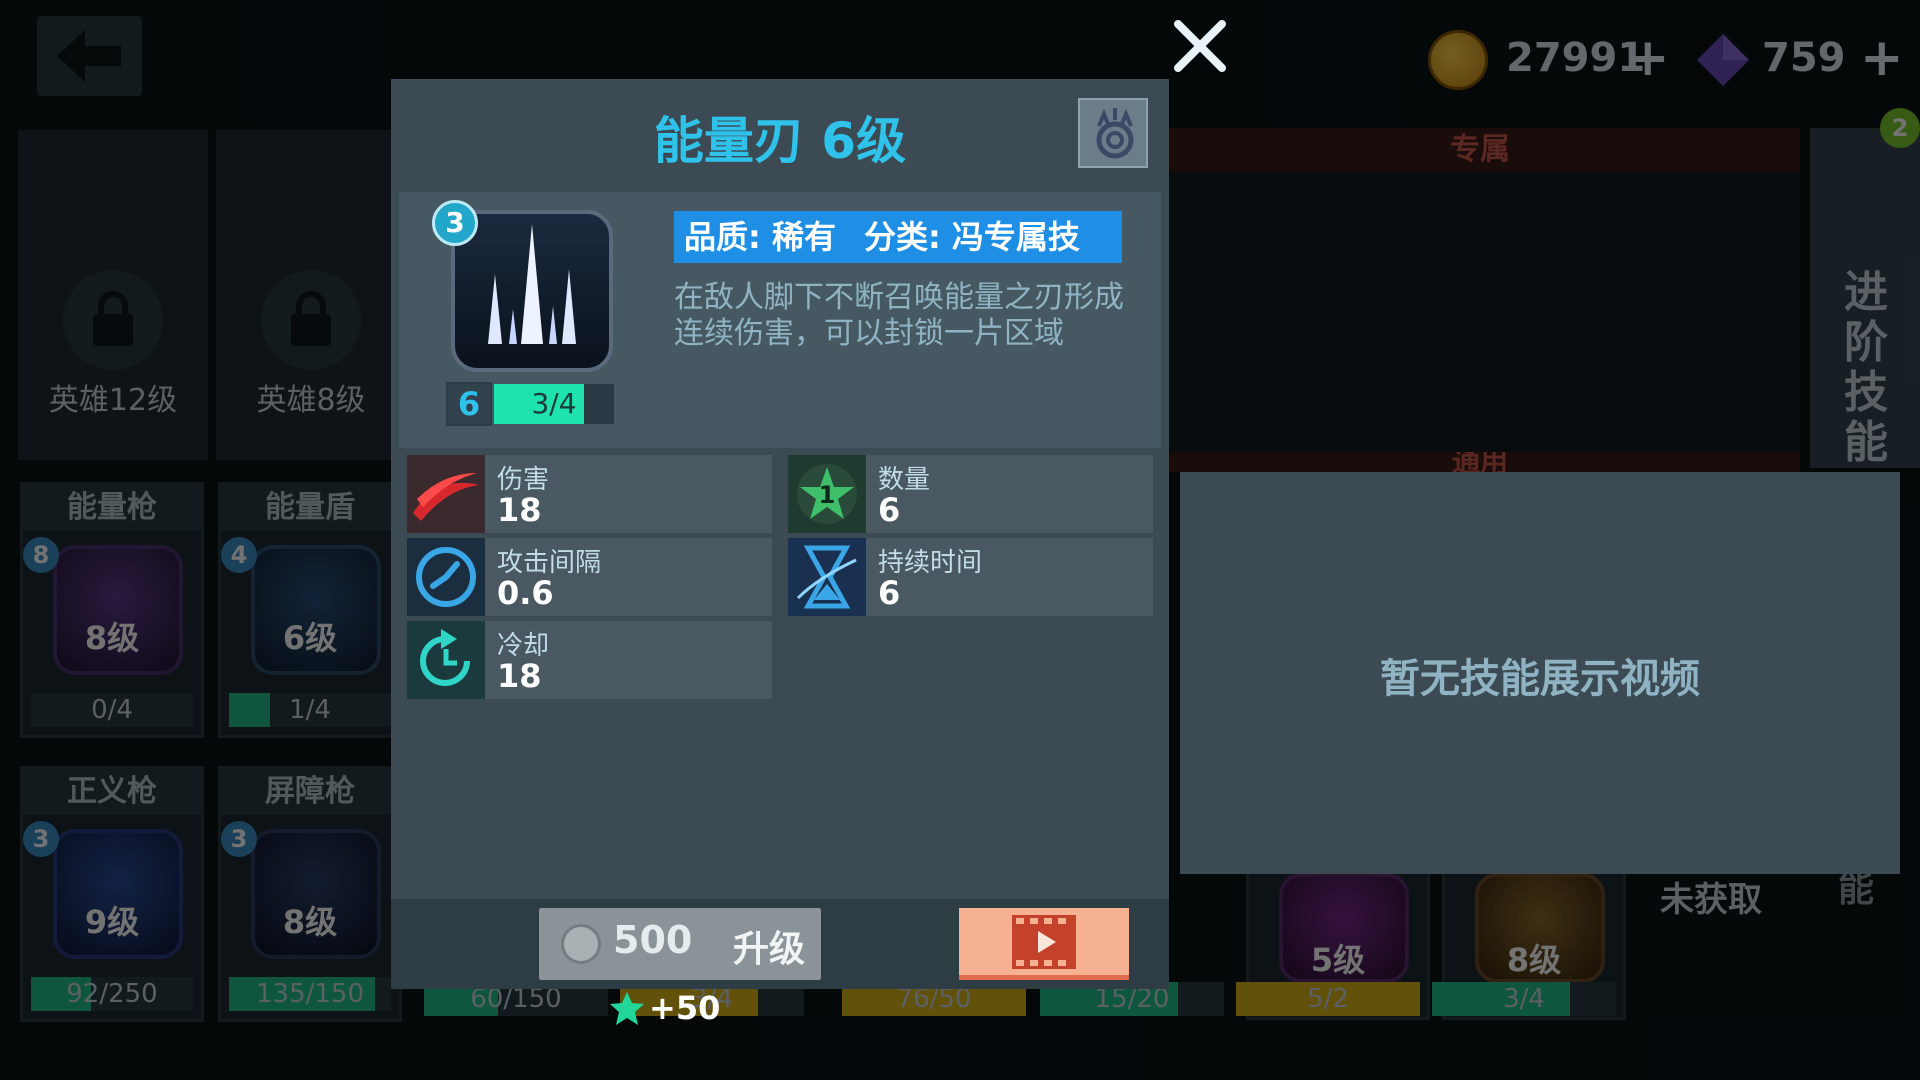 This screenshot has height=1080, width=1920. What do you see at coordinates (653, 940) in the screenshot?
I see `upgrade-cost: 500` at bounding box center [653, 940].